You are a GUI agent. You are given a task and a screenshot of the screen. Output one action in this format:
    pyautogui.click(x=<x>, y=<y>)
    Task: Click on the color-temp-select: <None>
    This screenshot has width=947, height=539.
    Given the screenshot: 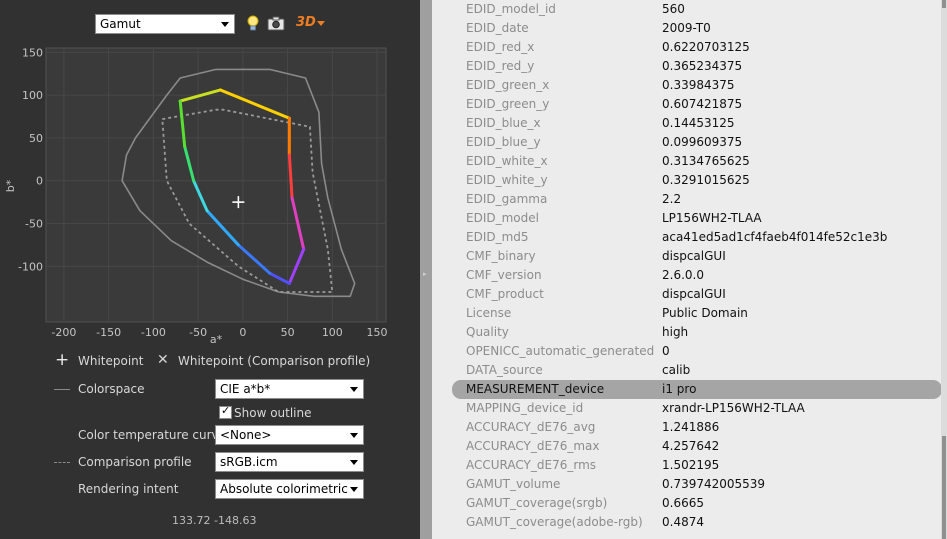 What is the action you would take?
    pyautogui.click(x=289, y=435)
    